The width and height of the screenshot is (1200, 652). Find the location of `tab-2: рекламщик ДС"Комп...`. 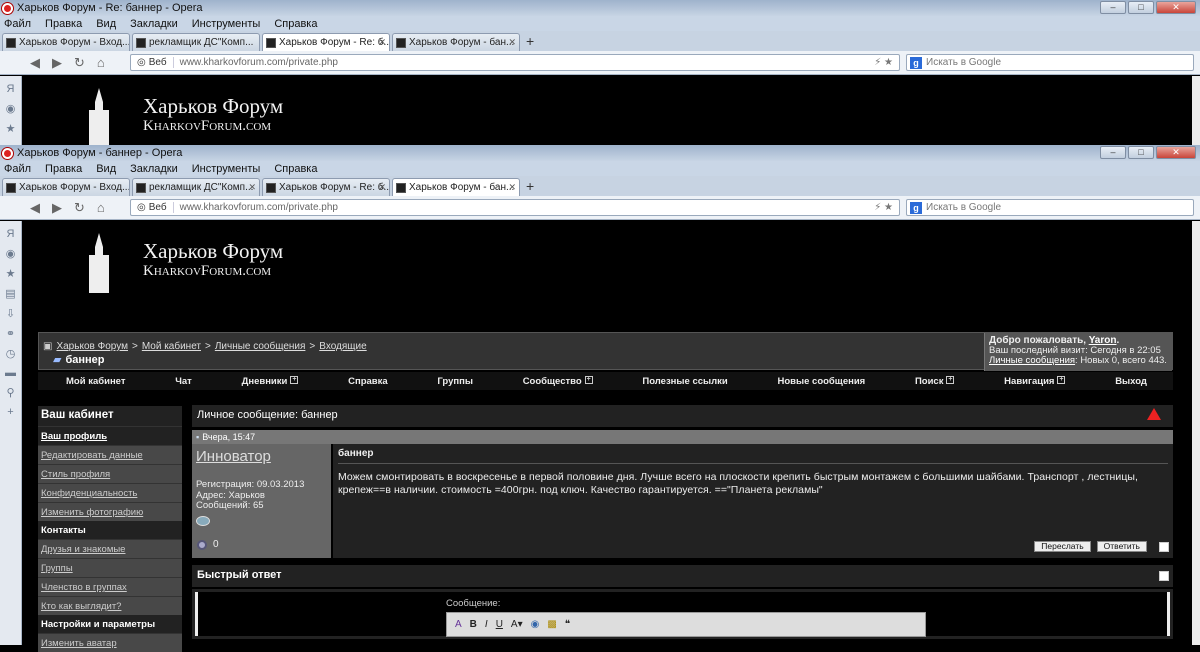

tab-2: рекламщик ДС"Комп... is located at coordinates (196, 42).